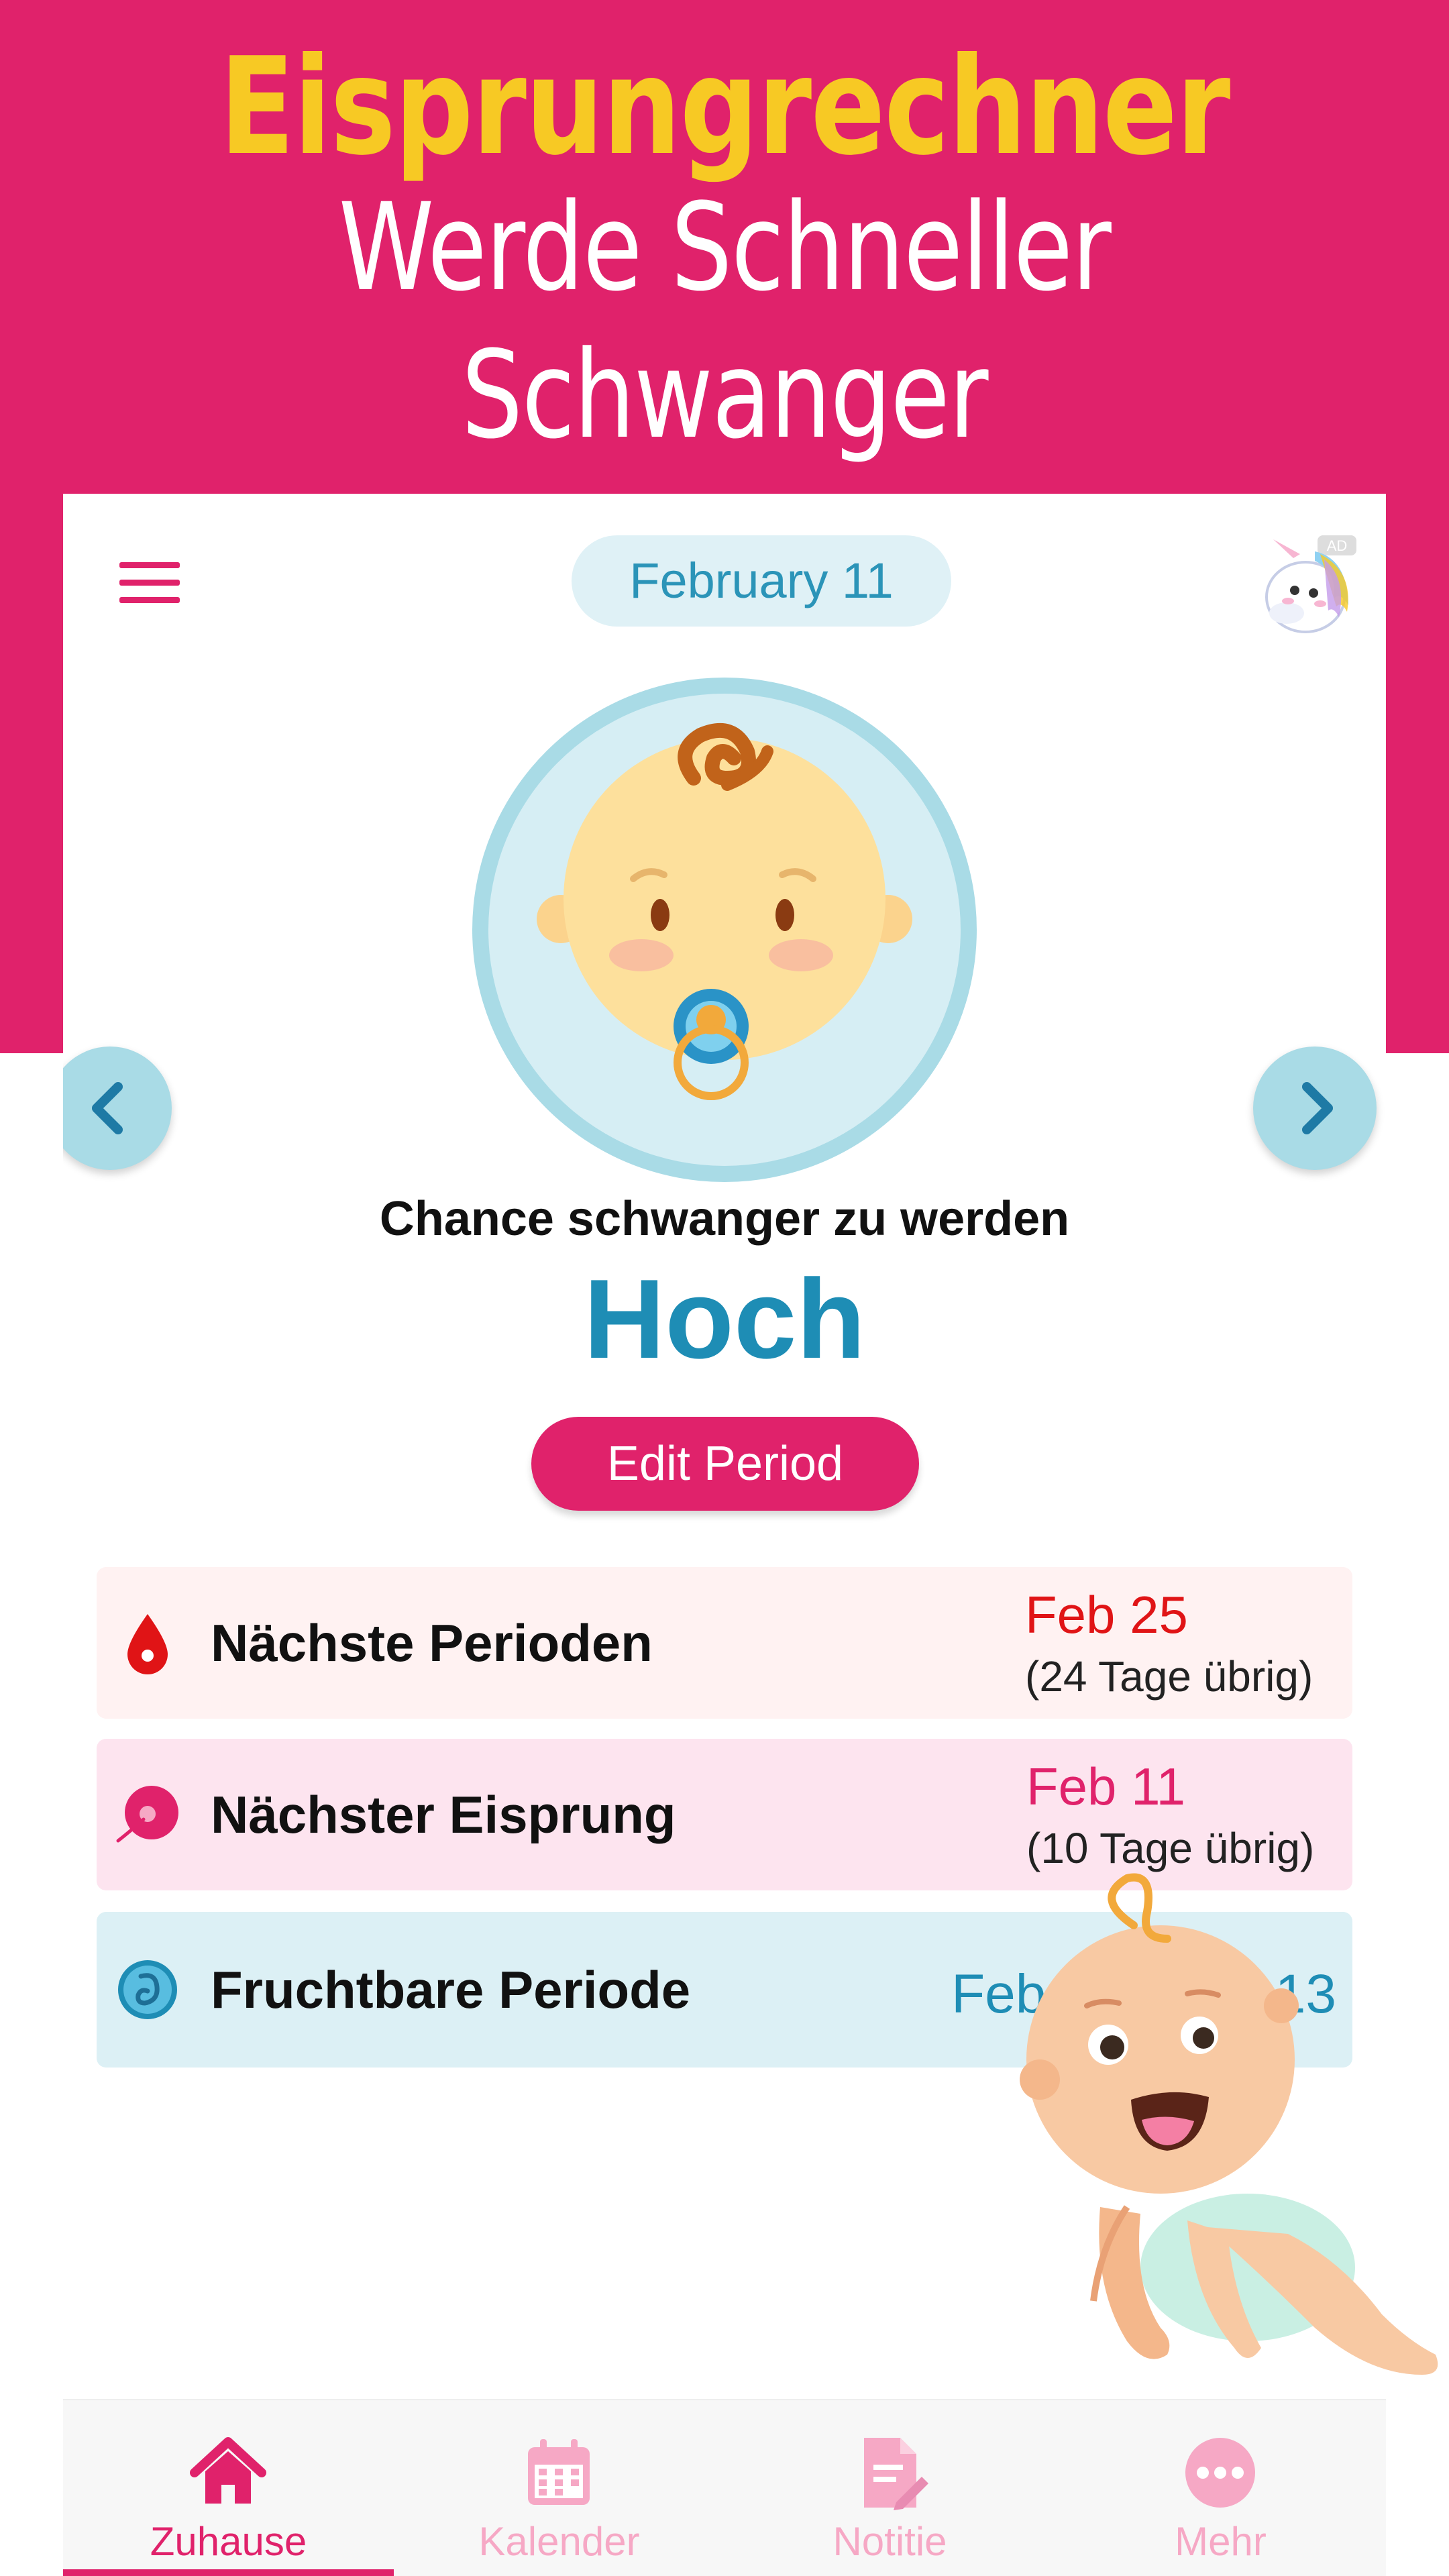 The image size is (1449, 2576). Describe the element at coordinates (559, 2472) in the screenshot. I see `calendar-icon` at that location.